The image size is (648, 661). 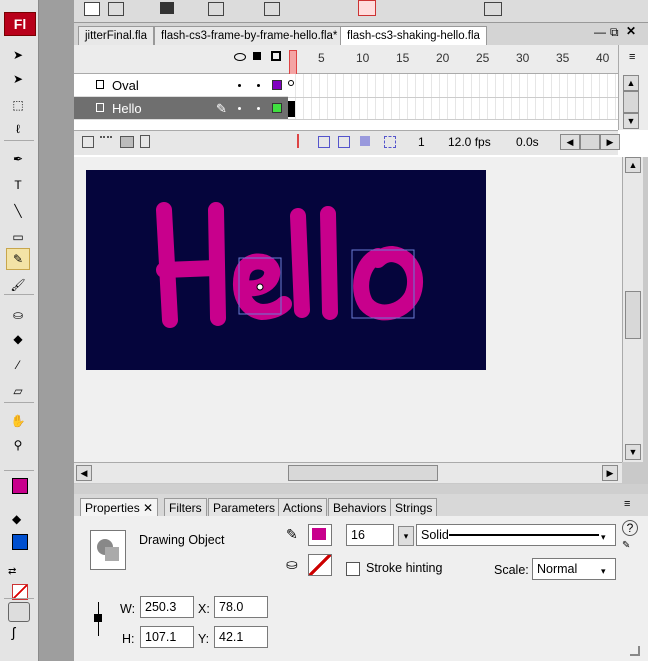 I want to click on delete-layer-icon, so click(x=145, y=141).